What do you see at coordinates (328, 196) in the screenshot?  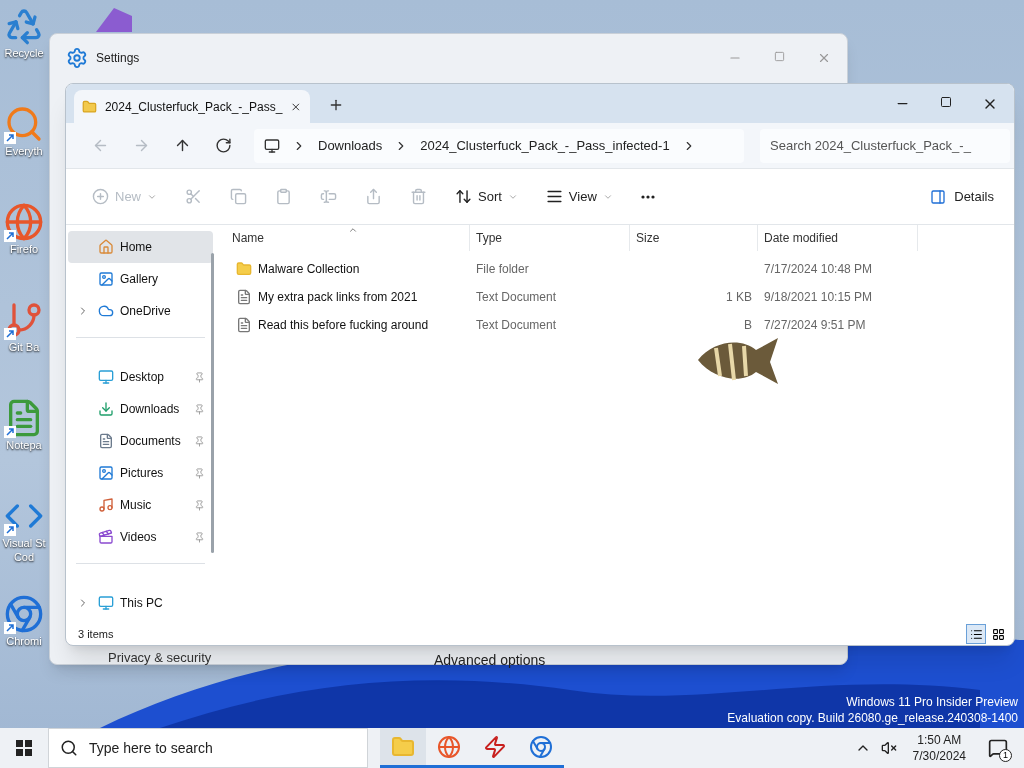 I see `rename-icon` at bounding box center [328, 196].